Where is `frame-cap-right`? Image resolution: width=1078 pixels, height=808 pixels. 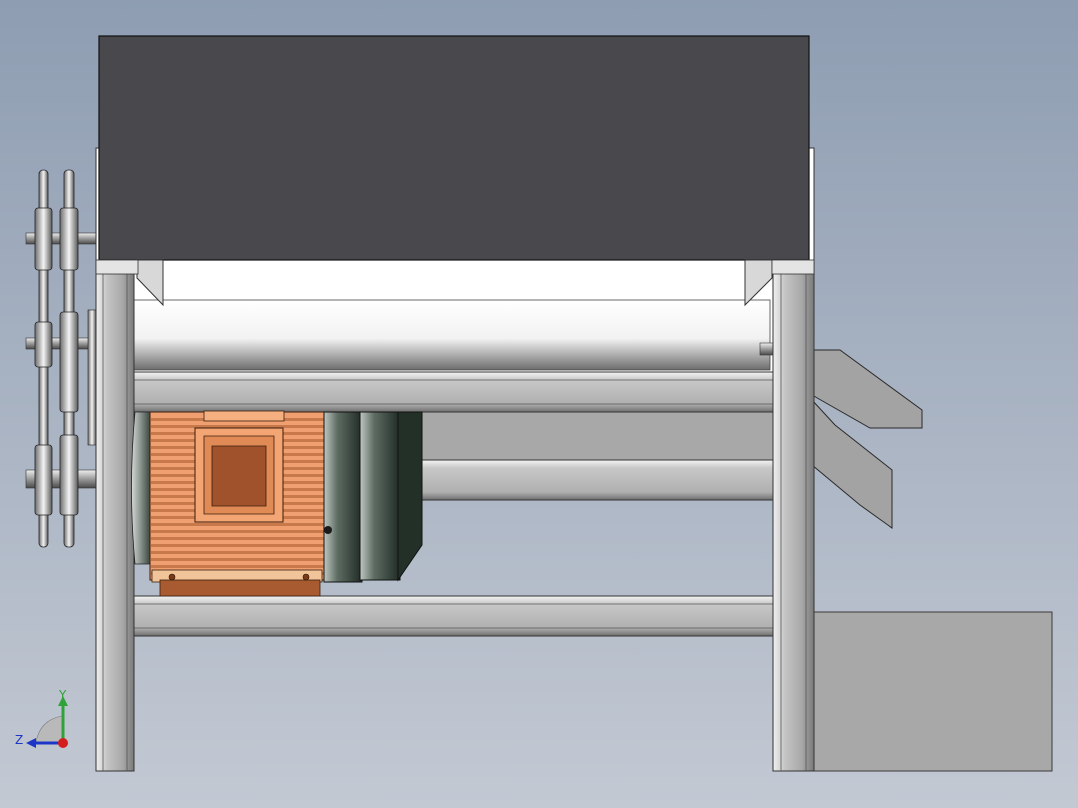 frame-cap-right is located at coordinates (793, 267).